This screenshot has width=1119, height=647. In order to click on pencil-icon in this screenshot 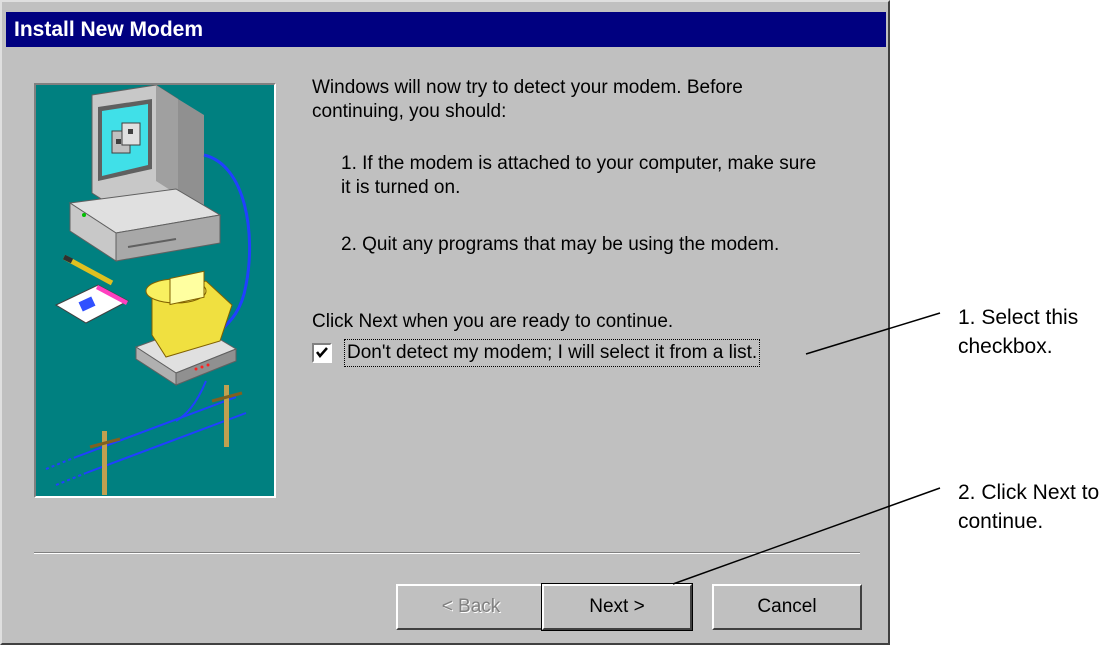, I will do `click(88, 270)`.